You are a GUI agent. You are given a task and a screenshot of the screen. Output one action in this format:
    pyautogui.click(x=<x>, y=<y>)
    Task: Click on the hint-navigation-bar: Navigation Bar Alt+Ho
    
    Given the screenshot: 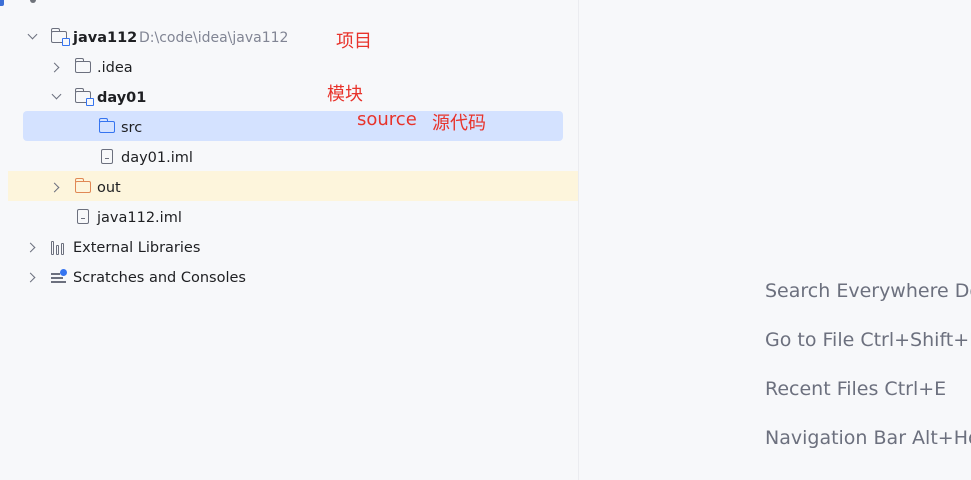 What is the action you would take?
    pyautogui.click(x=868, y=438)
    